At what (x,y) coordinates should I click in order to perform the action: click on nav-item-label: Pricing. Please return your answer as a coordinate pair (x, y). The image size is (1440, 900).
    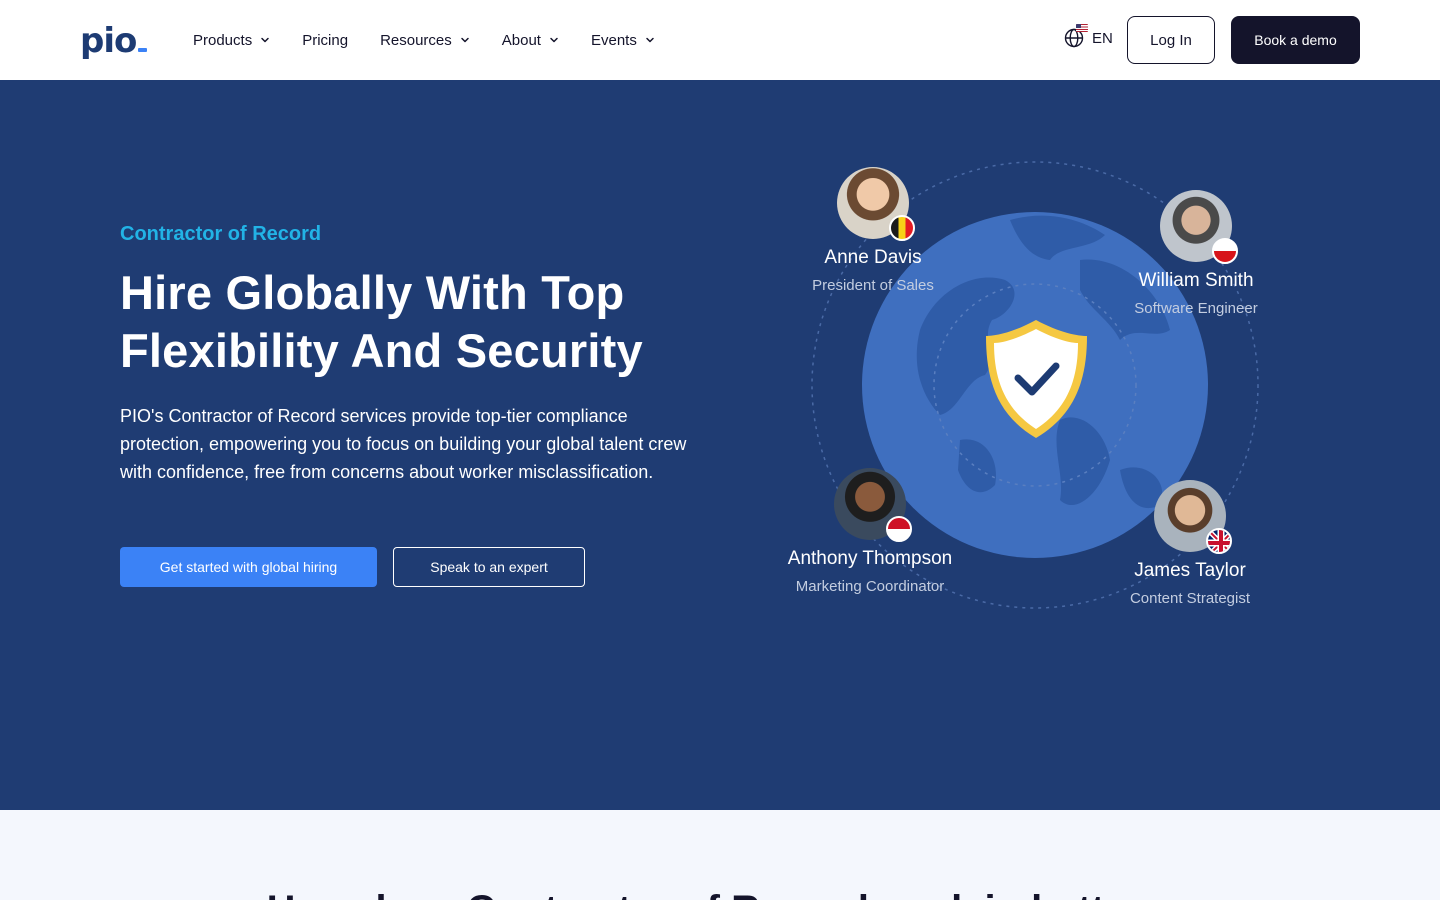
    Looking at the image, I should click on (325, 40).